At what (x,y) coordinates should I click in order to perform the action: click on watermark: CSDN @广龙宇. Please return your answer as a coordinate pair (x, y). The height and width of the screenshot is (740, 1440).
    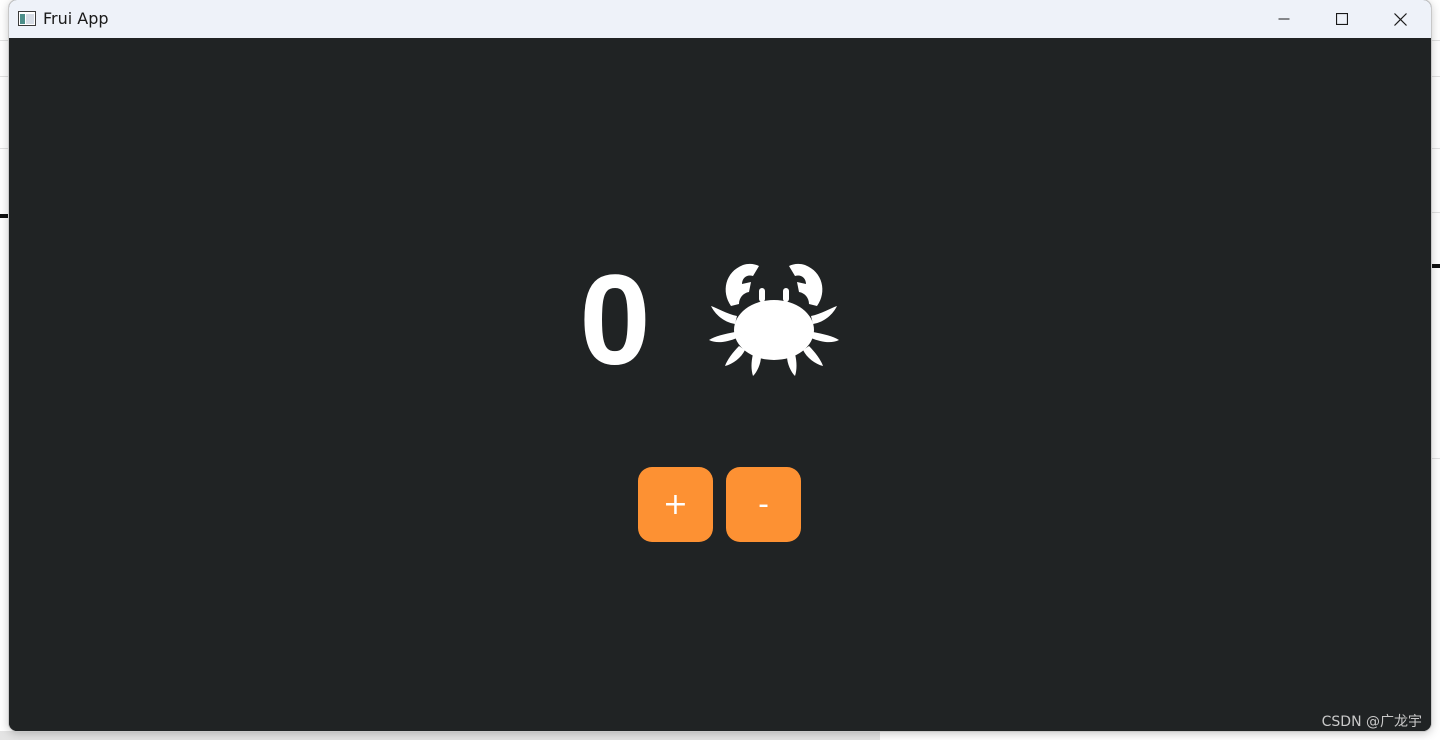
    Looking at the image, I should click on (1371, 722).